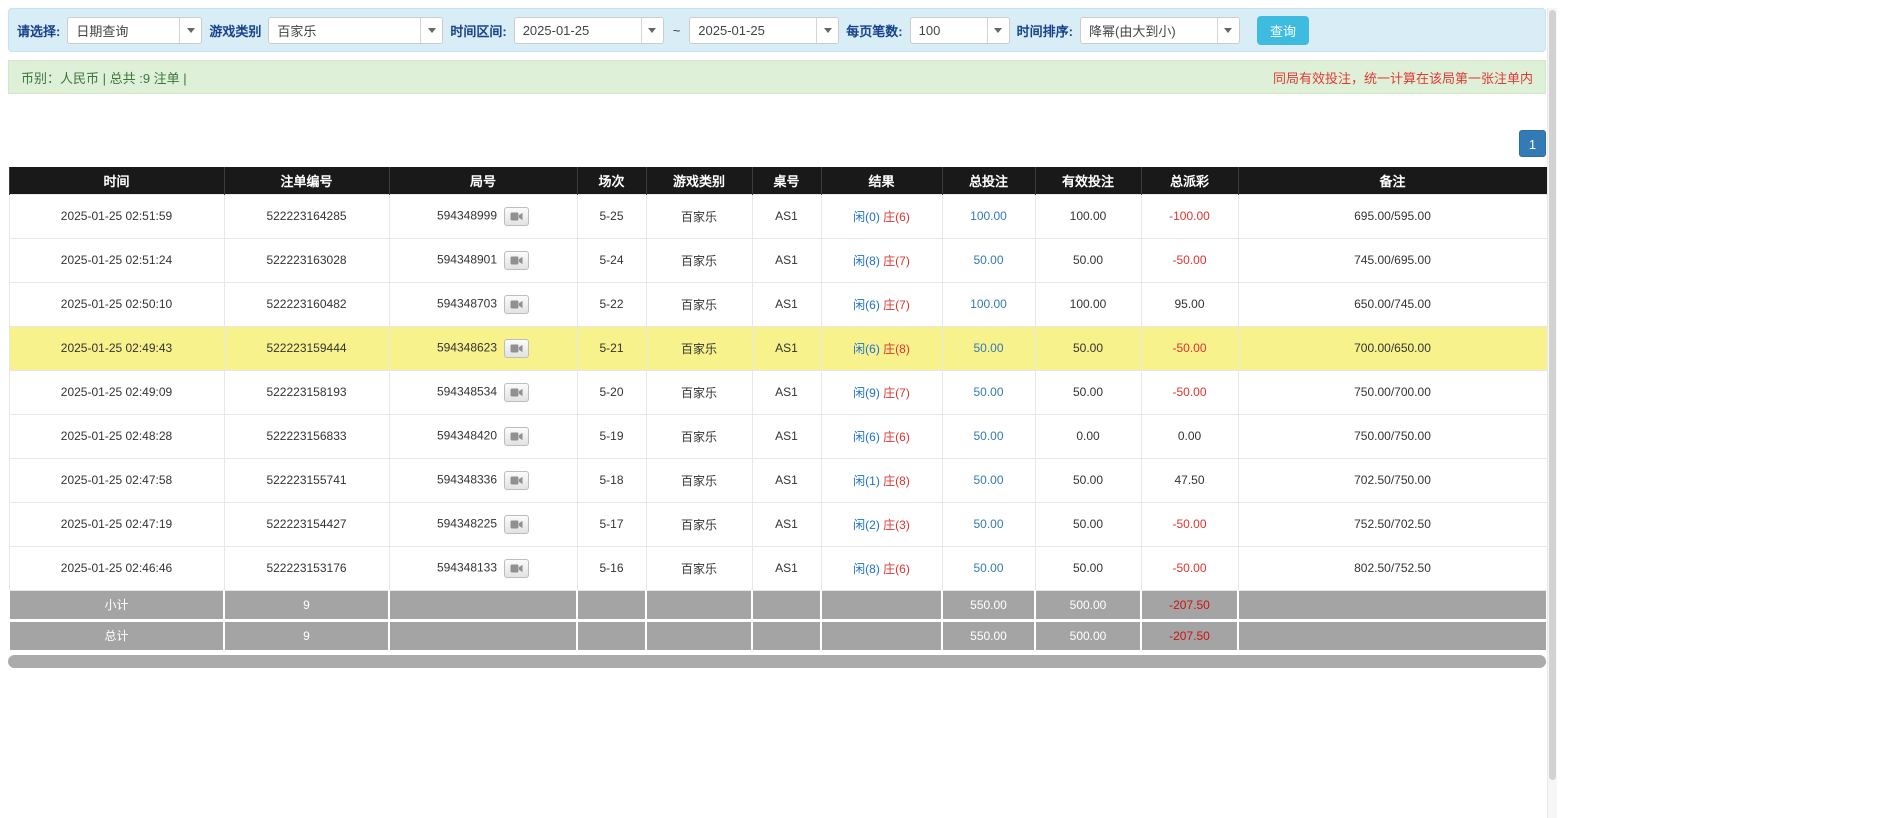  What do you see at coordinates (116, 304) in the screenshot?
I see `time-cell: 2025-01-25 02:50:10` at bounding box center [116, 304].